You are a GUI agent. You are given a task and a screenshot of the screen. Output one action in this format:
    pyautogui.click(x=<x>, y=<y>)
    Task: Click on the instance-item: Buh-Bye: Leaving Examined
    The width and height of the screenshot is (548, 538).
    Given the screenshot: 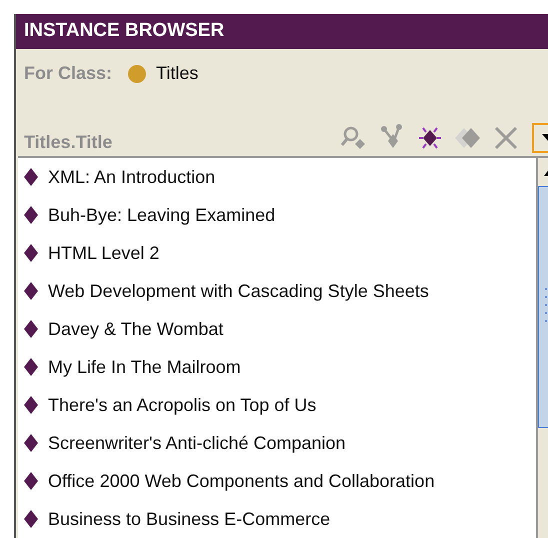 What is the action you would take?
    pyautogui.click(x=162, y=215)
    